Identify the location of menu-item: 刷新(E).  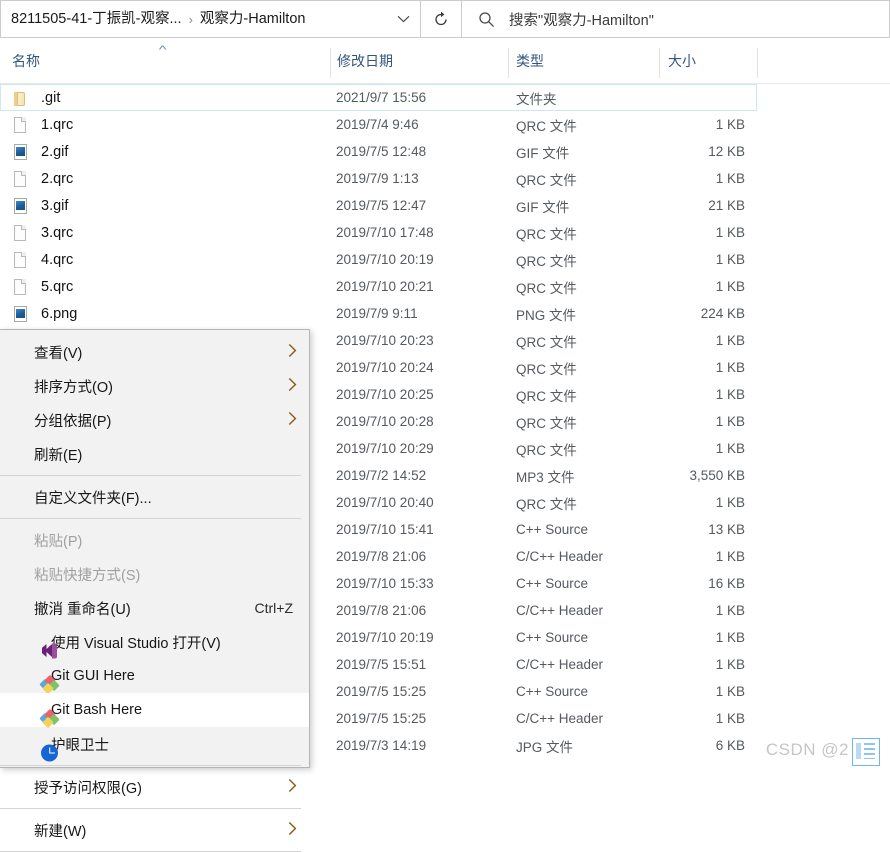
(154, 454).